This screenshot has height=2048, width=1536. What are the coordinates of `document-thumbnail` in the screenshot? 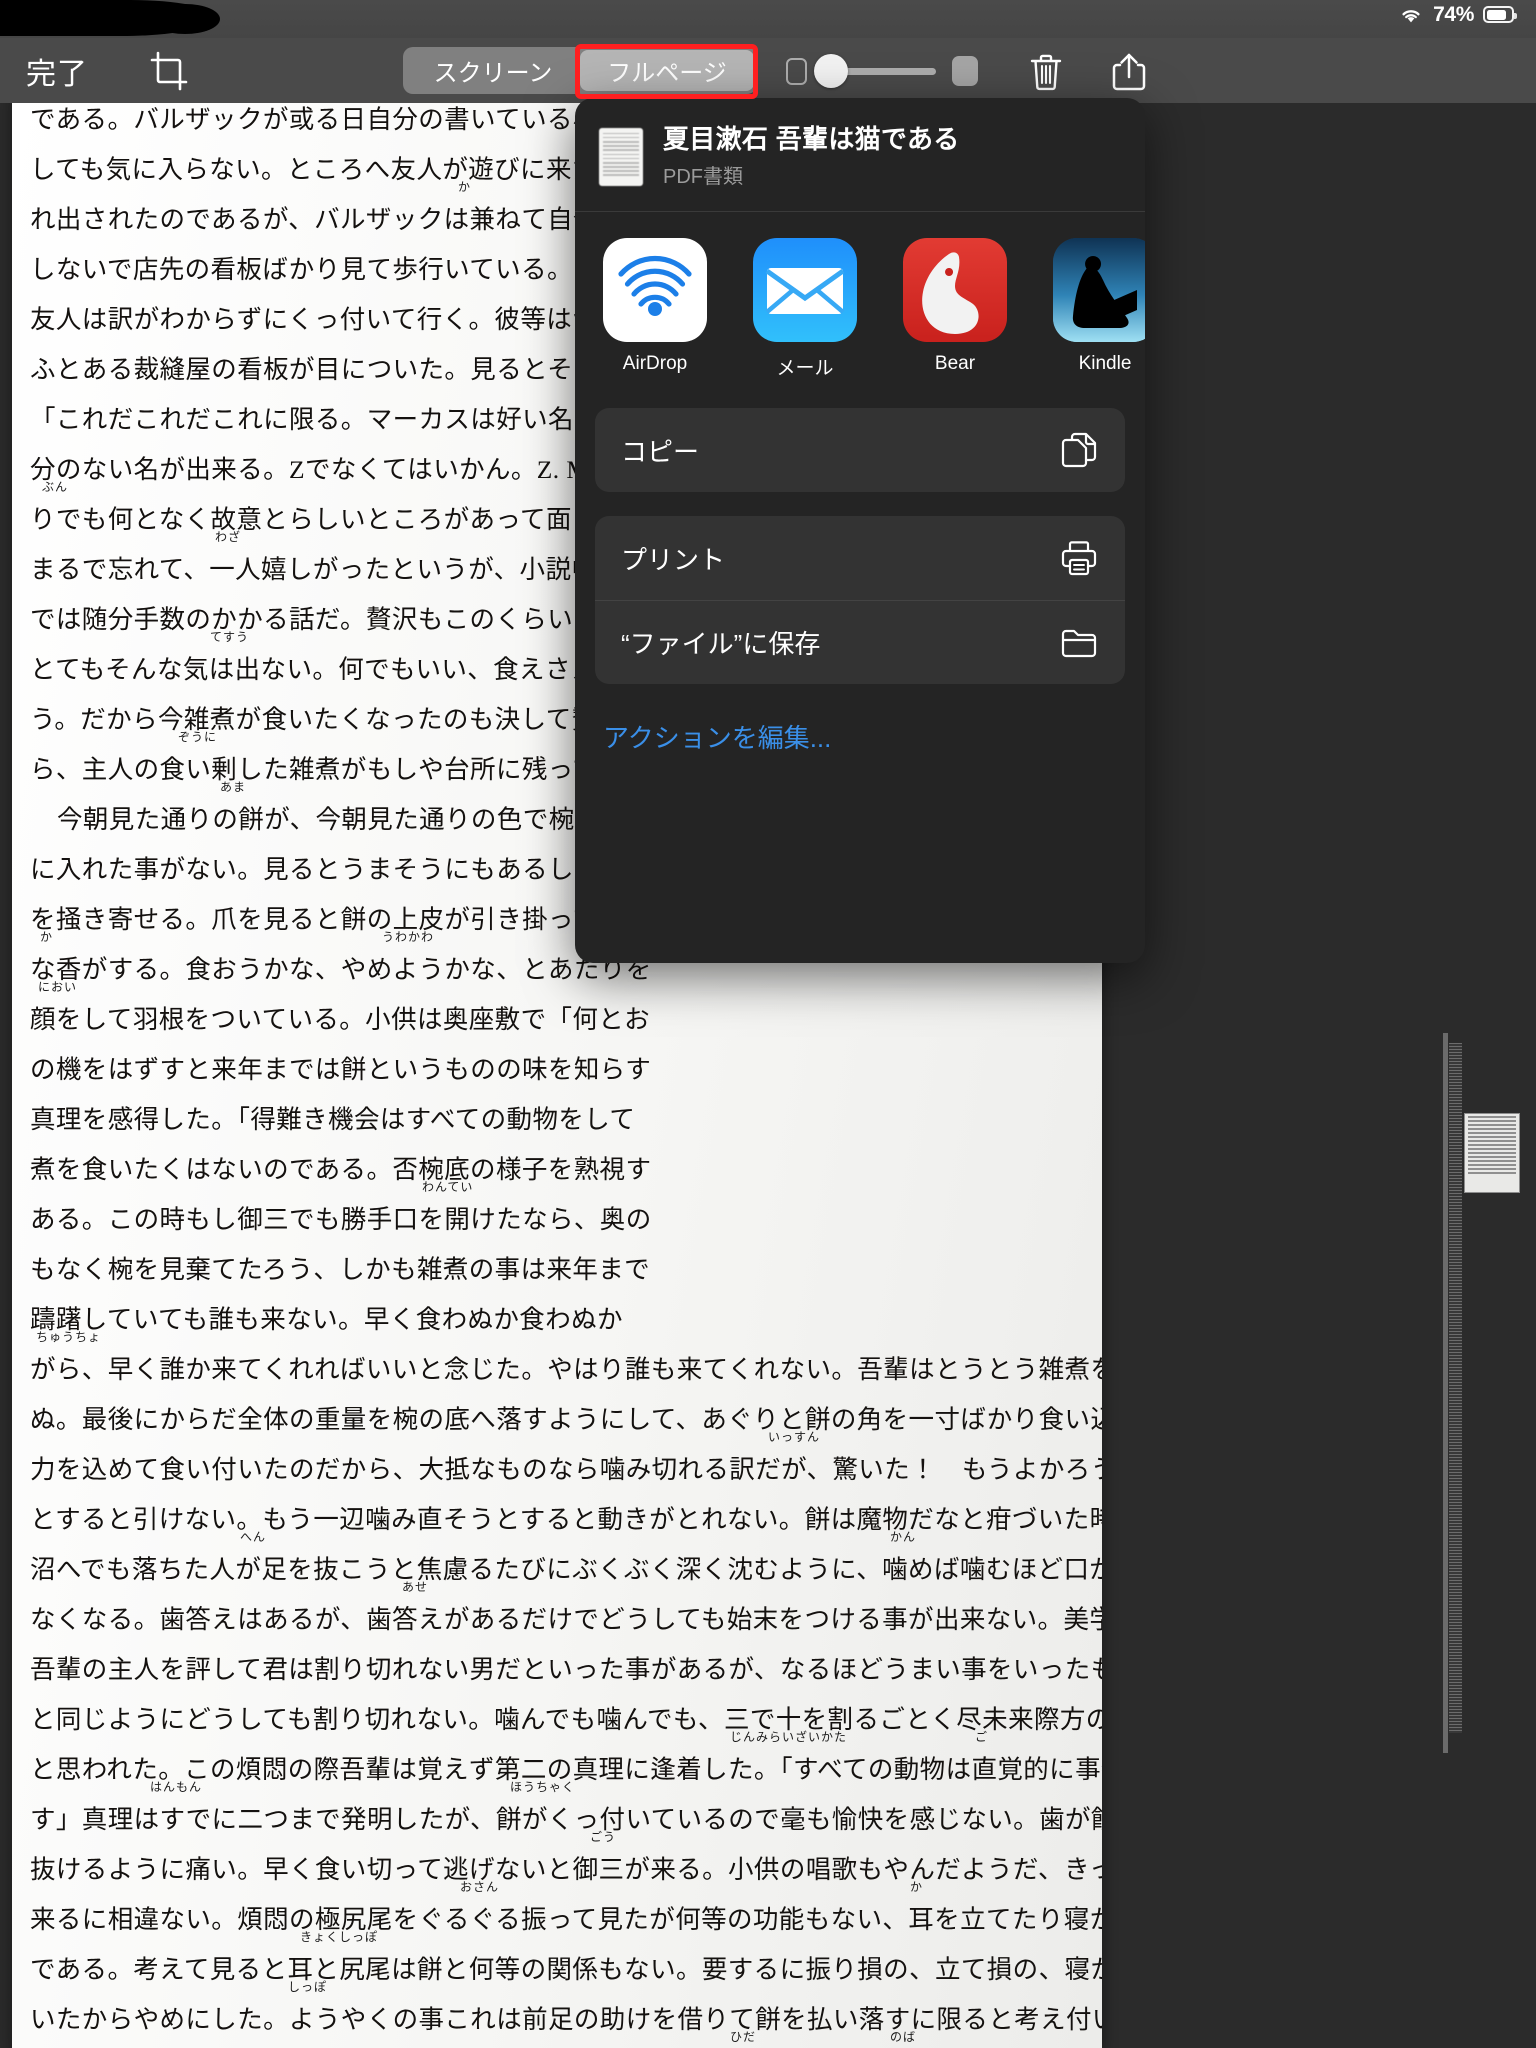 It's located at (621, 156).